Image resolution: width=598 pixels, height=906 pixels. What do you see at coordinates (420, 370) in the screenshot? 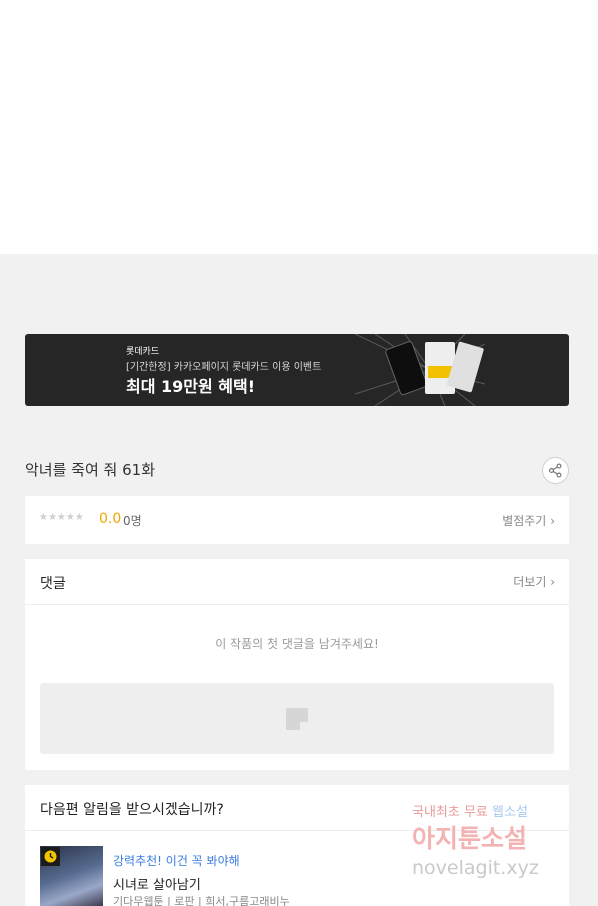
I see `card-image-icon` at bounding box center [420, 370].